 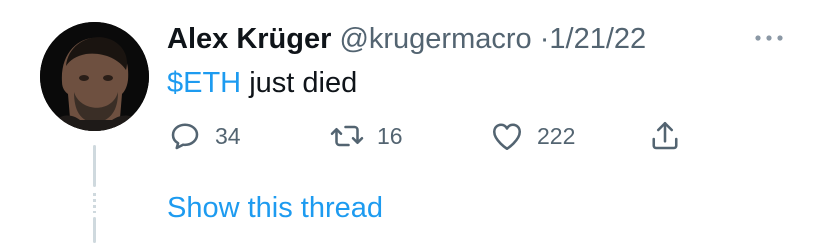 I want to click on tweet-header: Alex Krüger @krugermacro ·1/21/22, so click(x=406, y=39).